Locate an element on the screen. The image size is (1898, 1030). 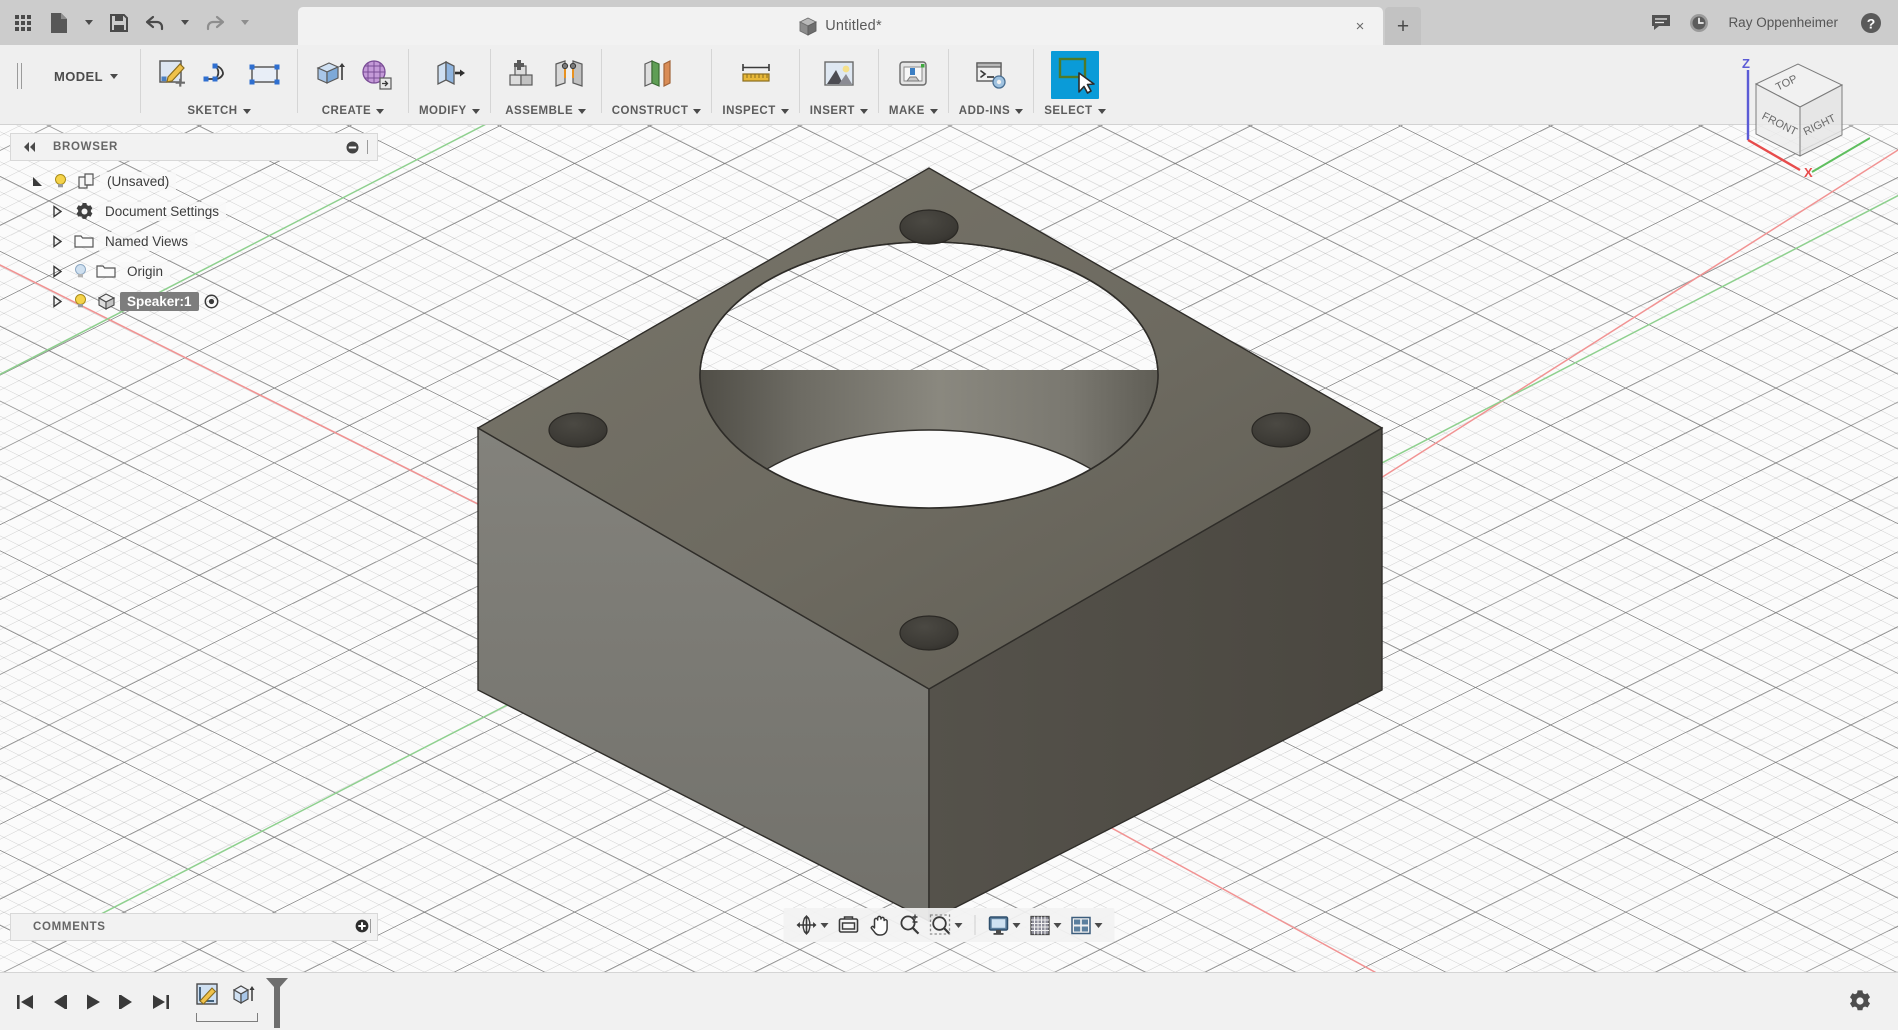
workspace-selector: MODEL is located at coordinates (83, 76).